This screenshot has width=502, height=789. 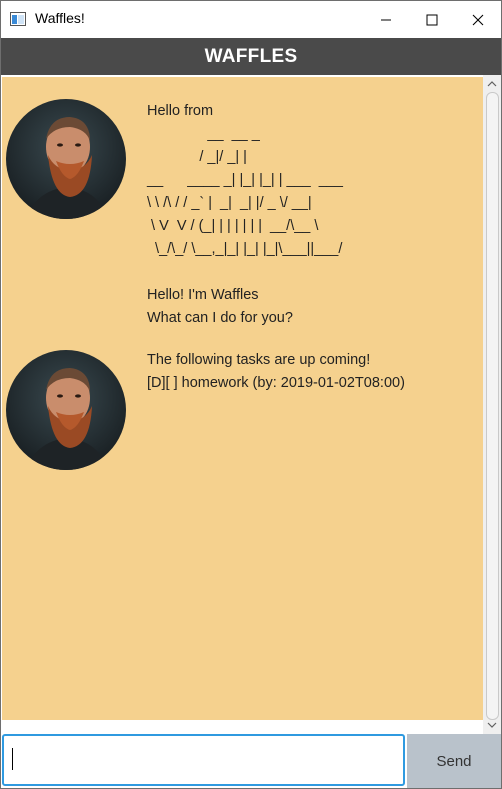 I want to click on scroll-up-button, so click(x=492, y=84).